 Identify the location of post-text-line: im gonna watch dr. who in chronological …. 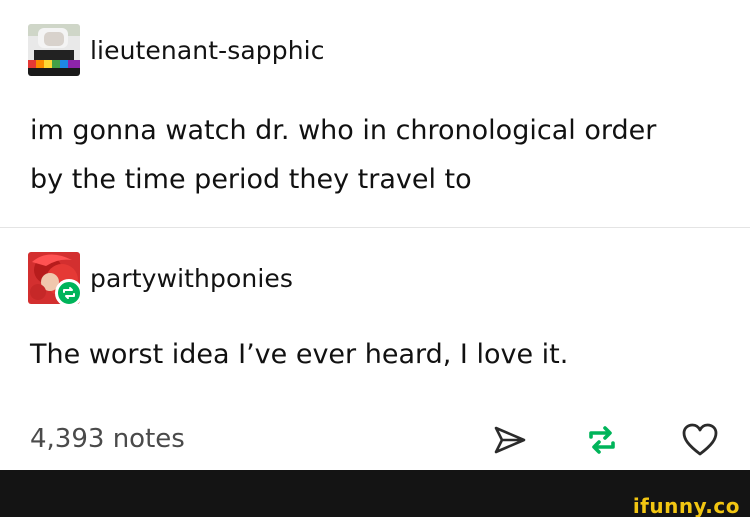
(343, 130).